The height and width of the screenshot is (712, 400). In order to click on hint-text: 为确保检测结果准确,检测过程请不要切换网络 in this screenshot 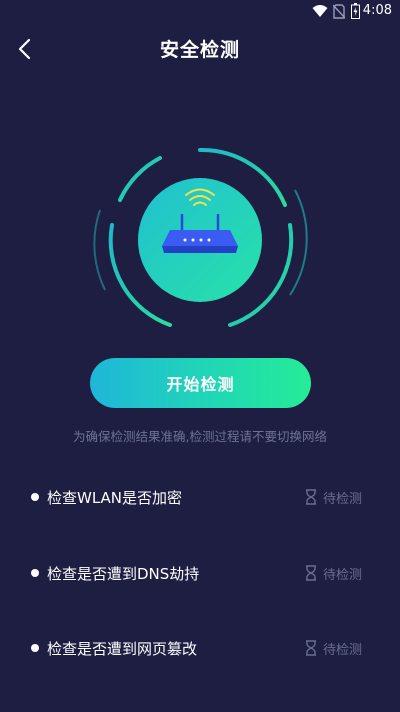, I will do `click(200, 436)`.